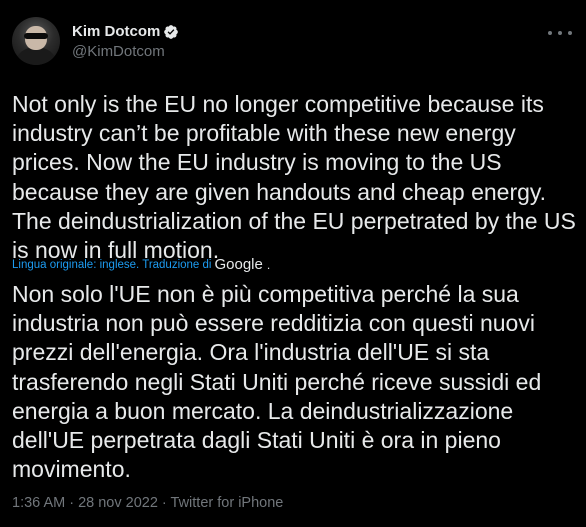 The image size is (586, 527). I want to click on translation-label: Lingua originale: inglese. Traduzione di, so click(111, 265).